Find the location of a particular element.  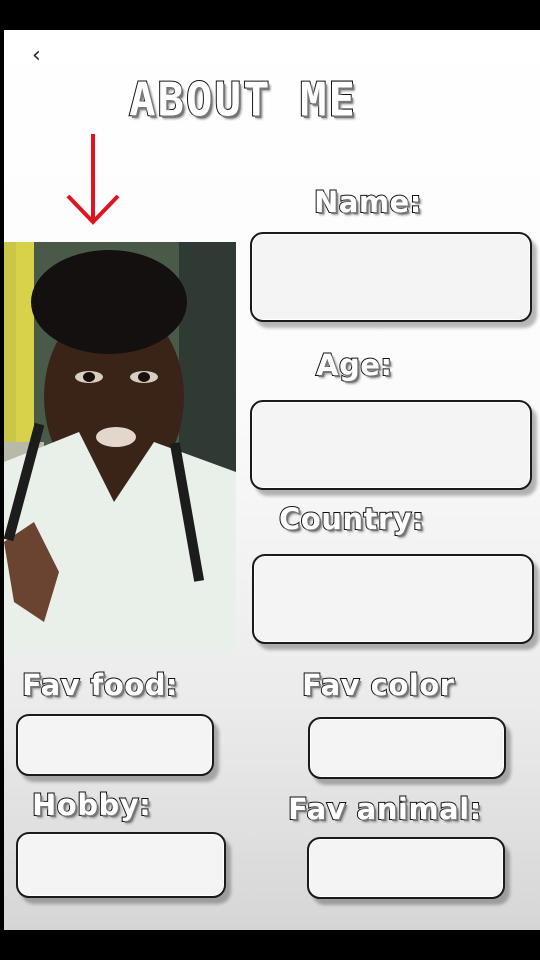

fav-color-field is located at coordinates (407, 748).